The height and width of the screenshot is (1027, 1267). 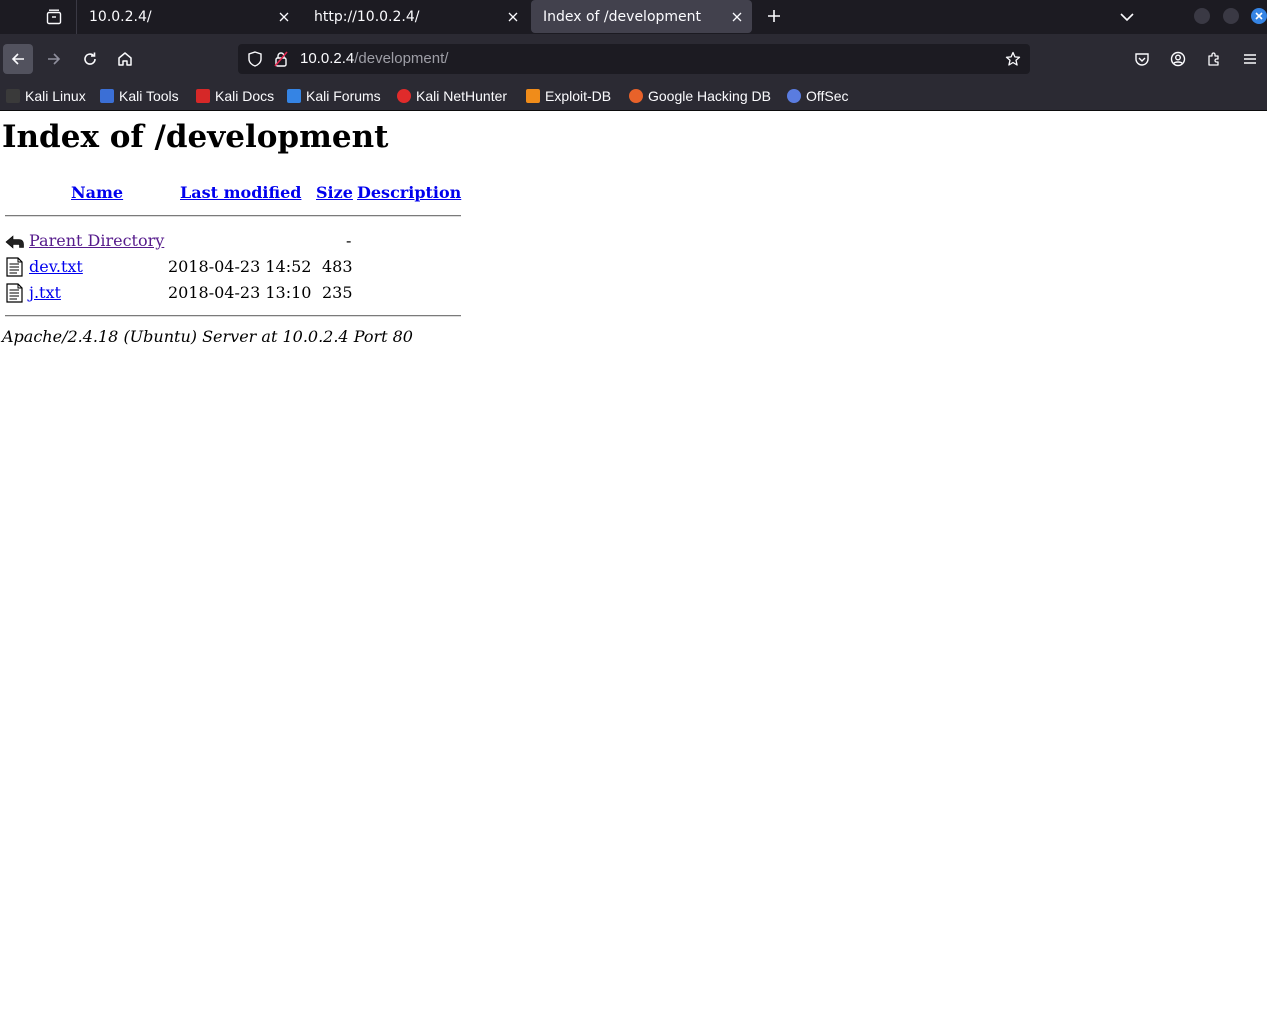 What do you see at coordinates (54, 17) in the screenshot?
I see `tab-overview-icon` at bounding box center [54, 17].